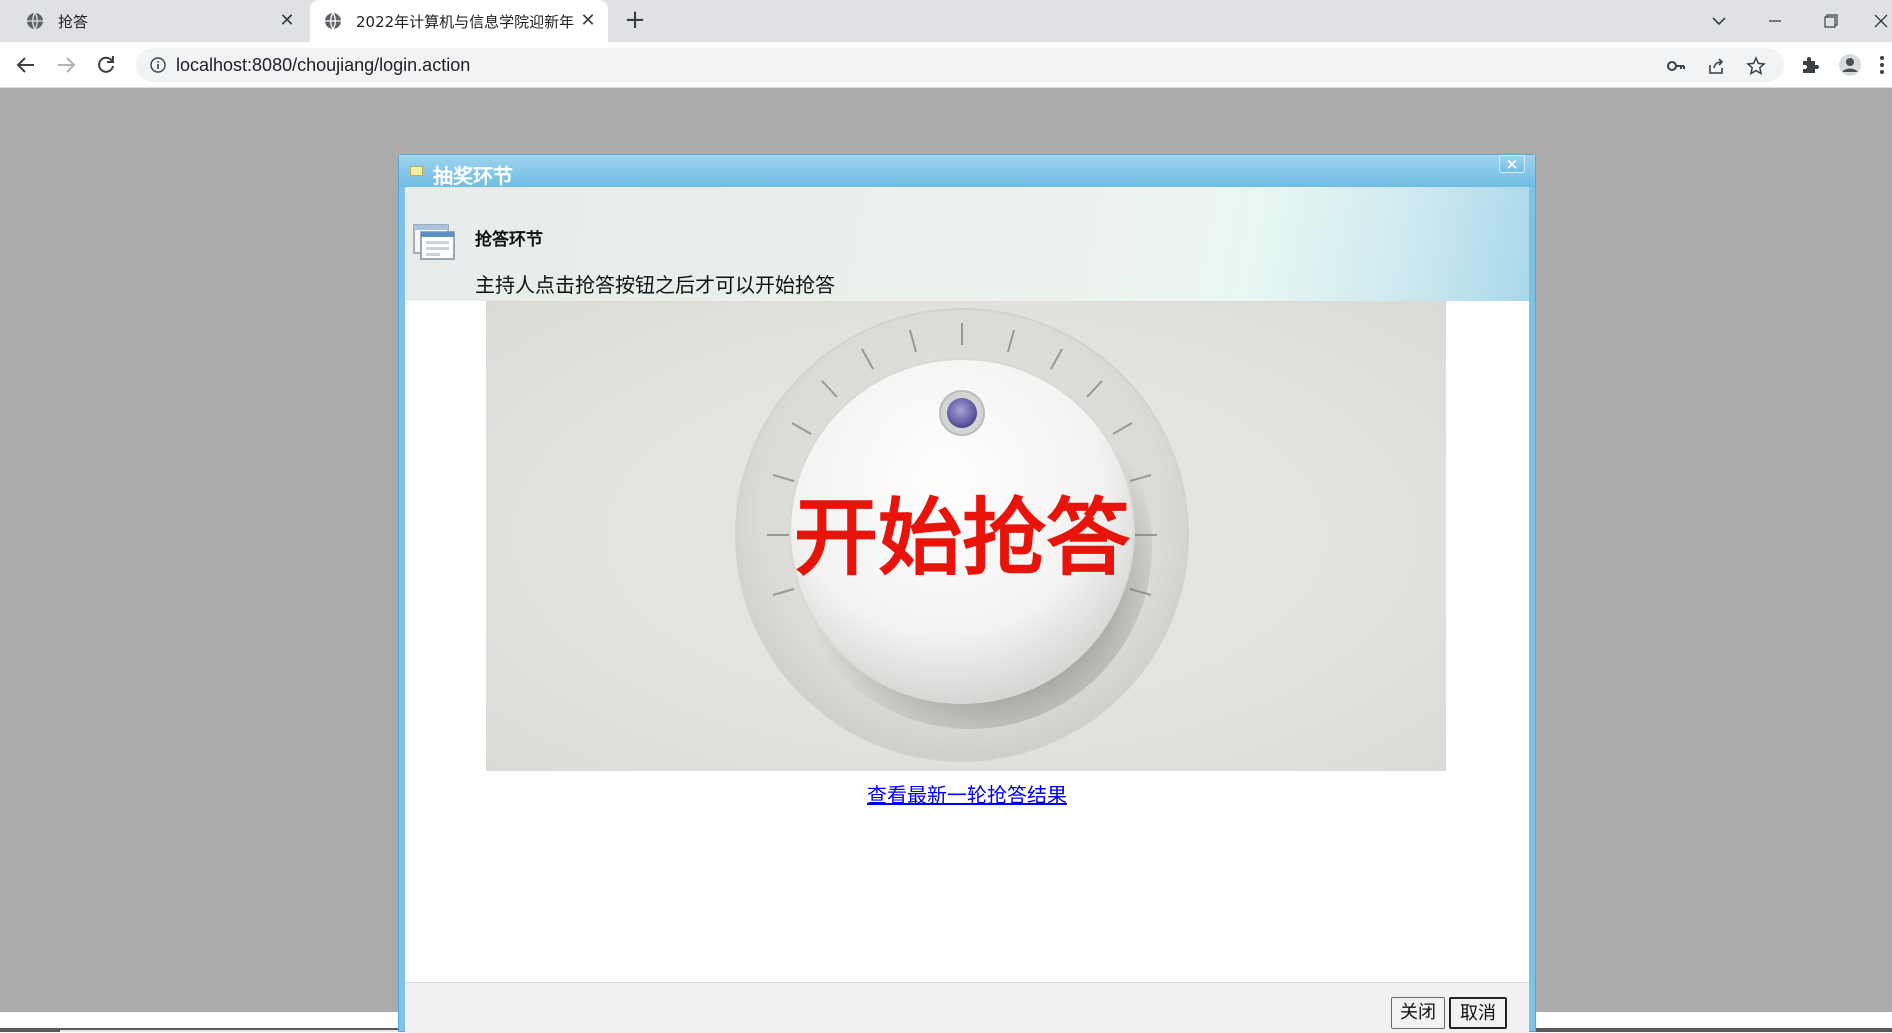 Image resolution: width=1892 pixels, height=1033 pixels. What do you see at coordinates (967, 793) in the screenshot?
I see `latest-result-link: 查看最新一轮抢答结果` at bounding box center [967, 793].